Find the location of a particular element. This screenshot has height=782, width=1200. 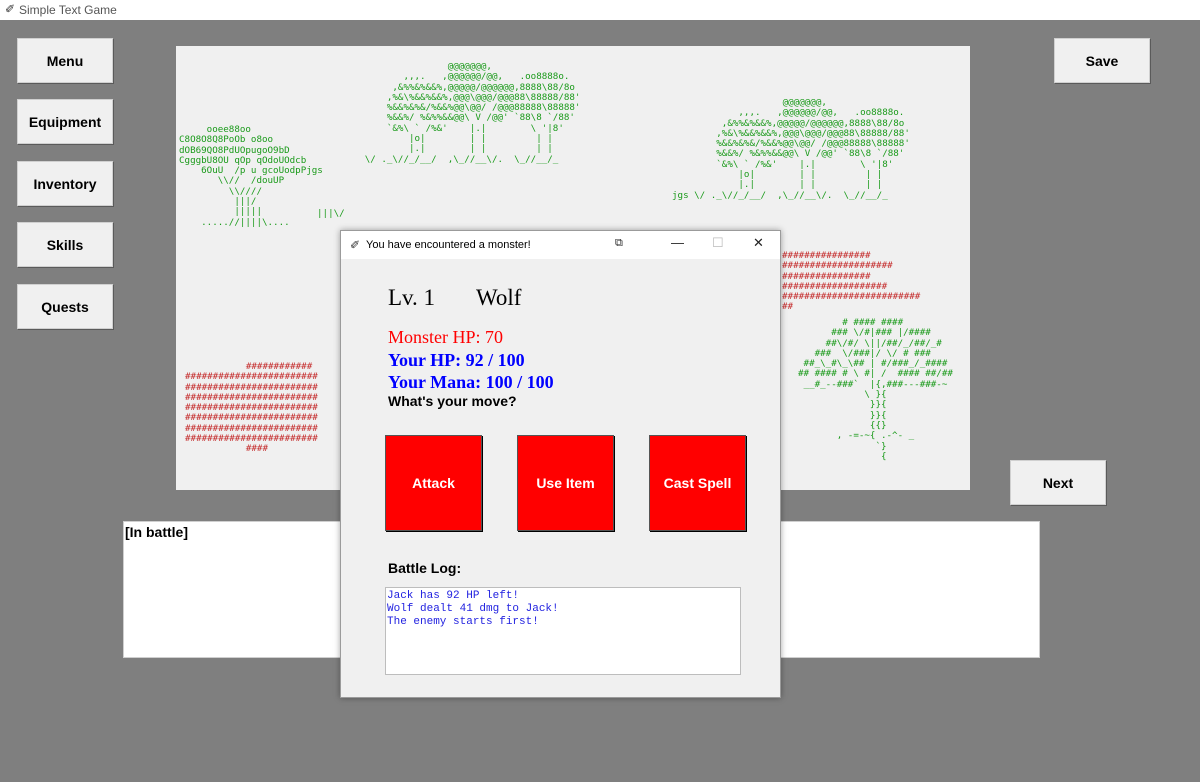

maximize-icon: ☐ is located at coordinates (718, 243).